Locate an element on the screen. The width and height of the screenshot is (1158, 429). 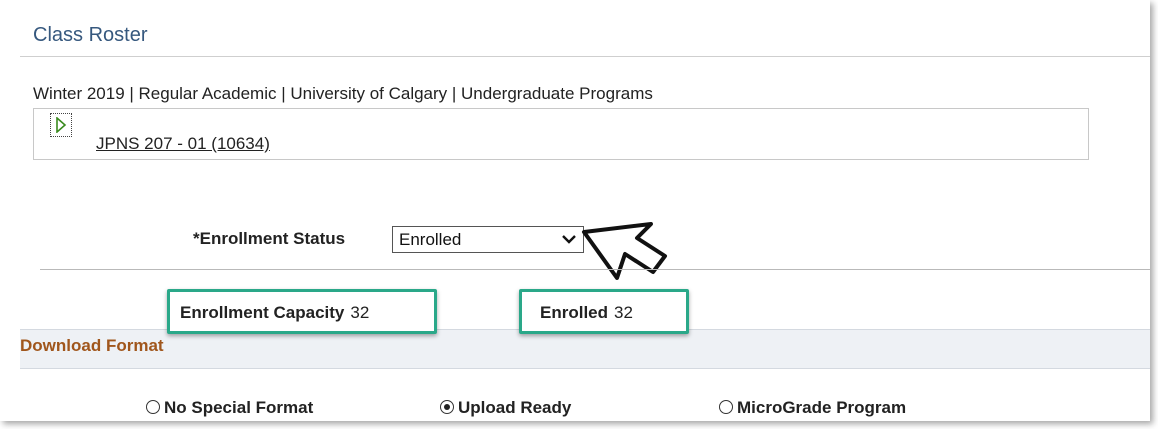
enrolled-count: Enrolled 32 is located at coordinates (586, 313).